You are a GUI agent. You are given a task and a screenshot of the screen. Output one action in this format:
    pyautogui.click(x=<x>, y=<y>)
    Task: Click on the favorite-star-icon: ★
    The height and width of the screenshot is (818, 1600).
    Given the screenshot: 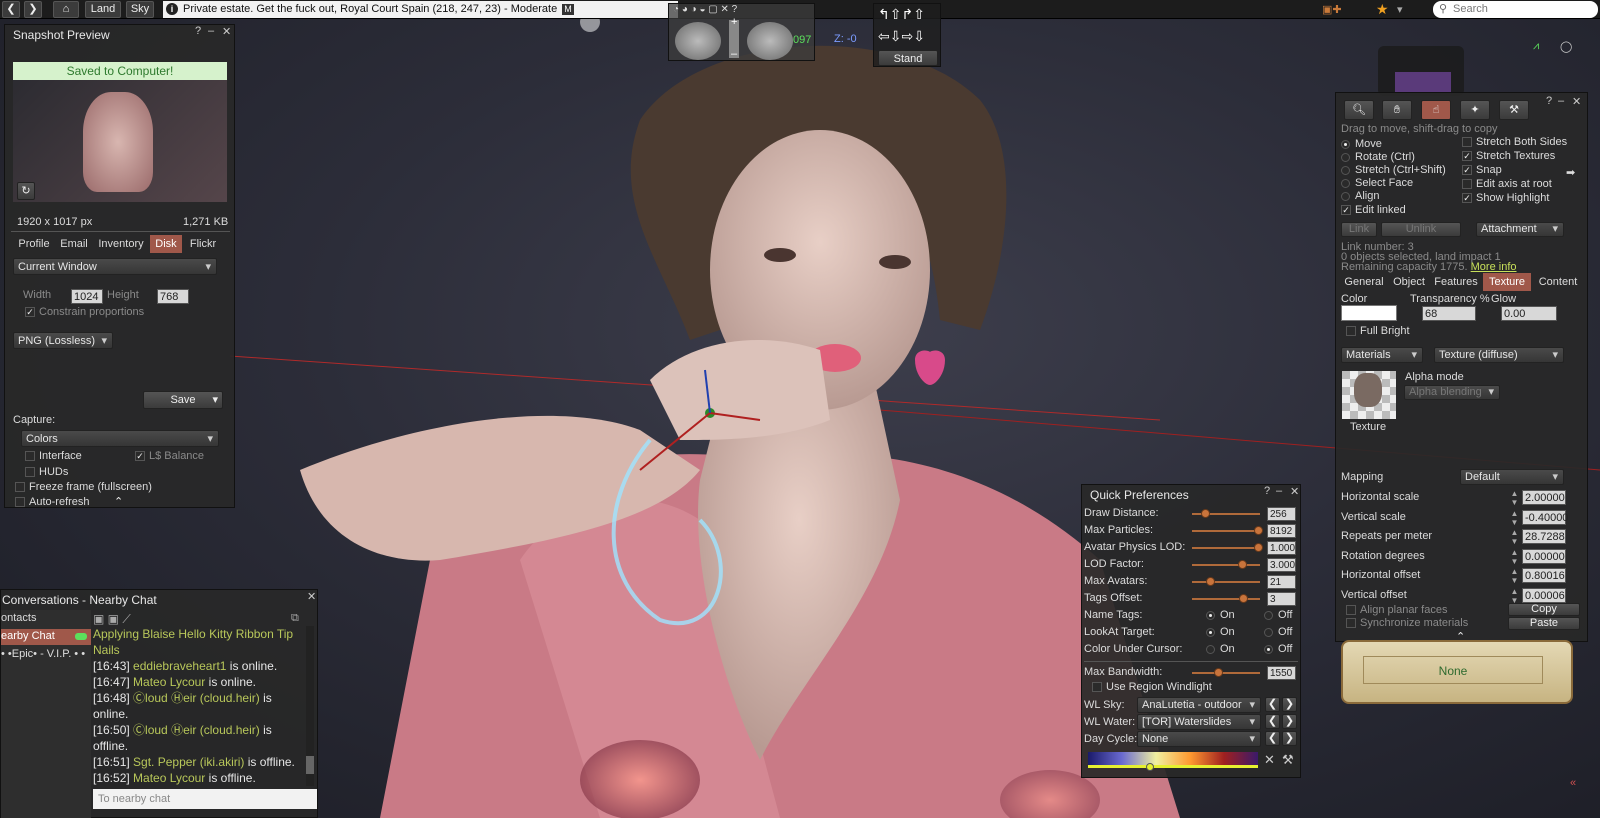 What is the action you would take?
    pyautogui.click(x=1382, y=9)
    